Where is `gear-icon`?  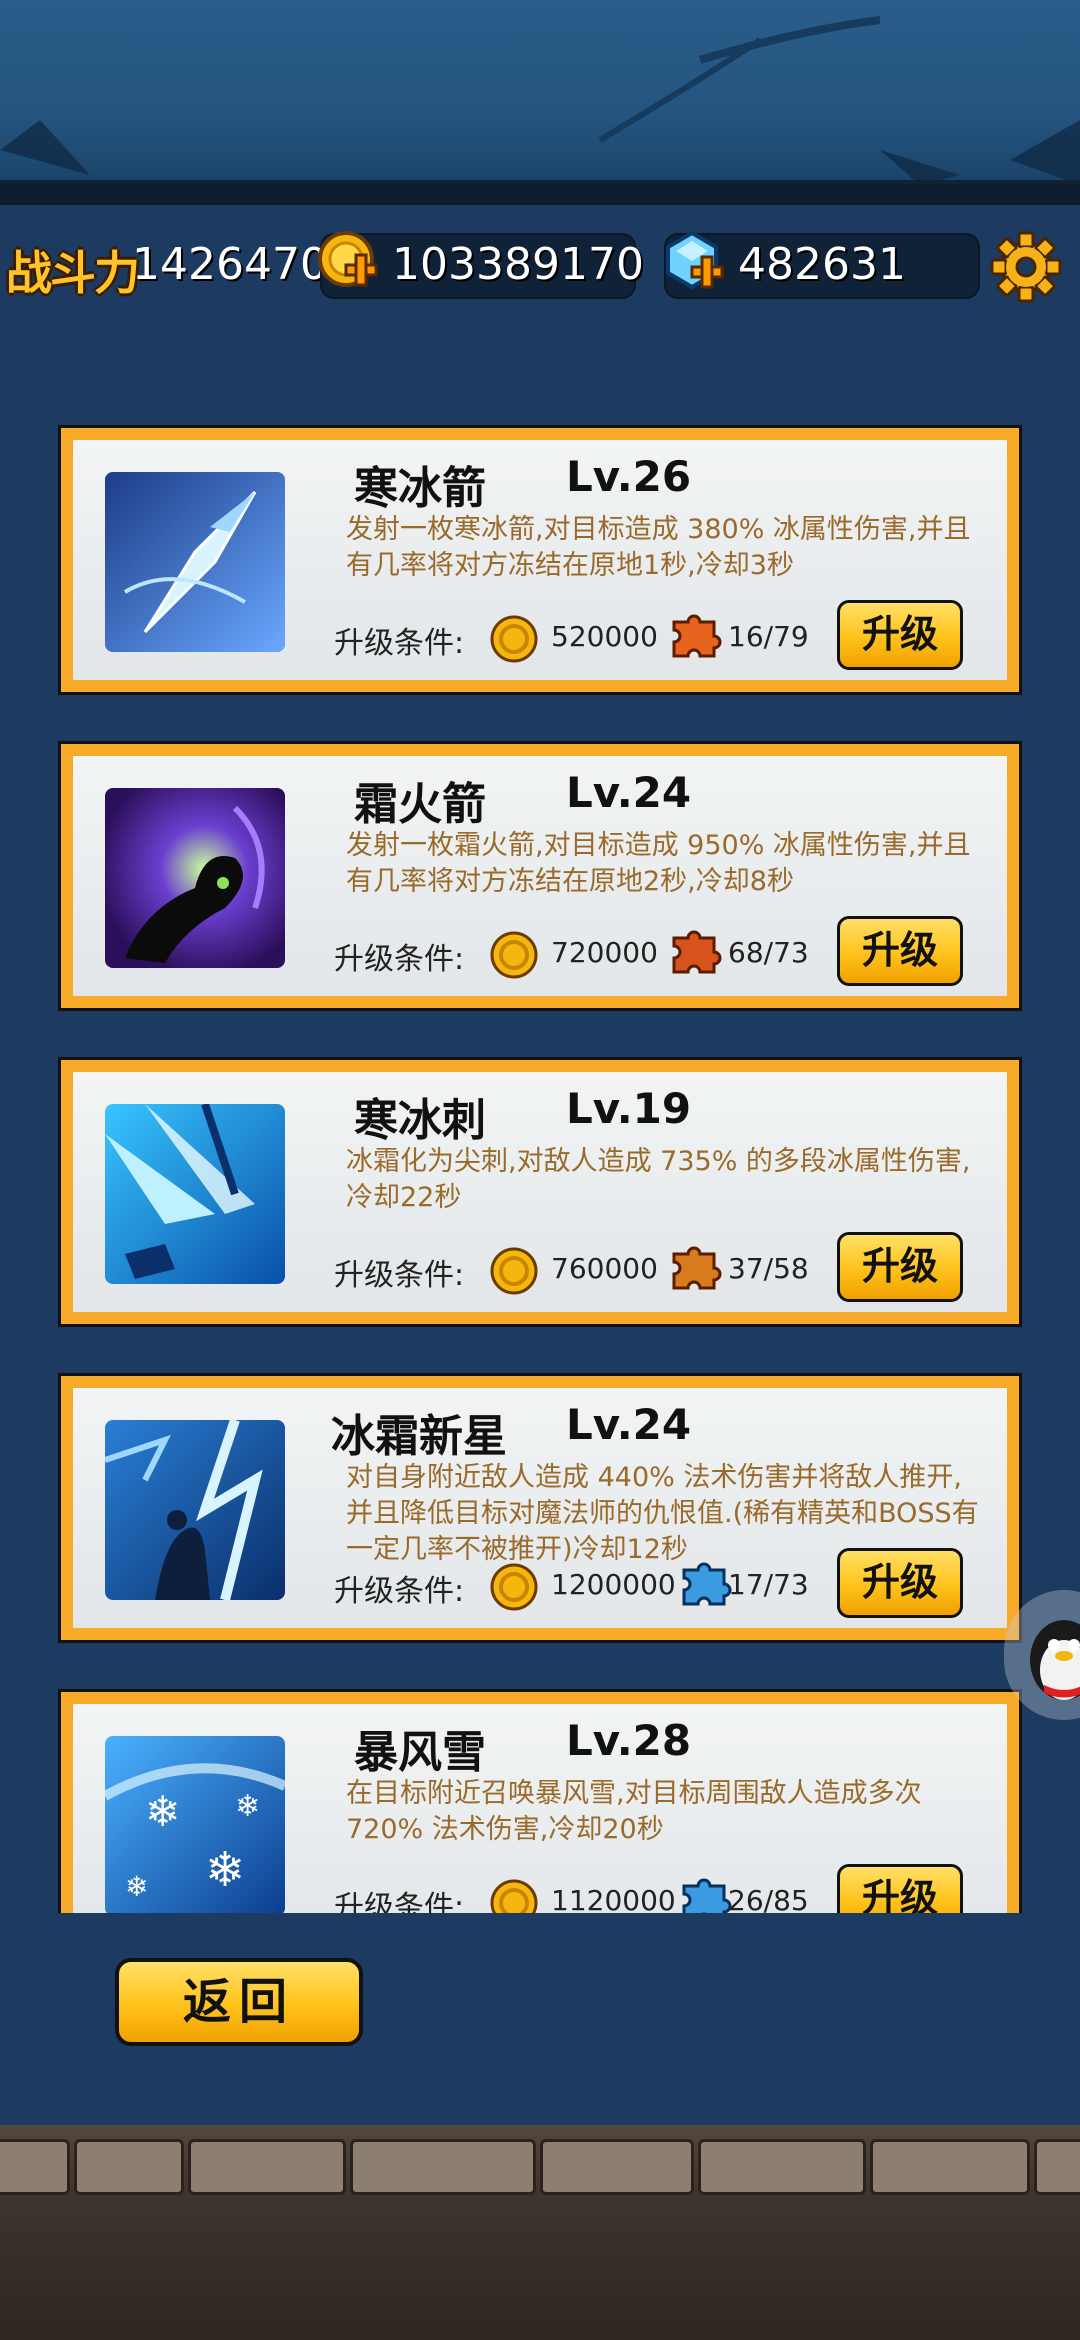
gear-icon is located at coordinates (1026, 269).